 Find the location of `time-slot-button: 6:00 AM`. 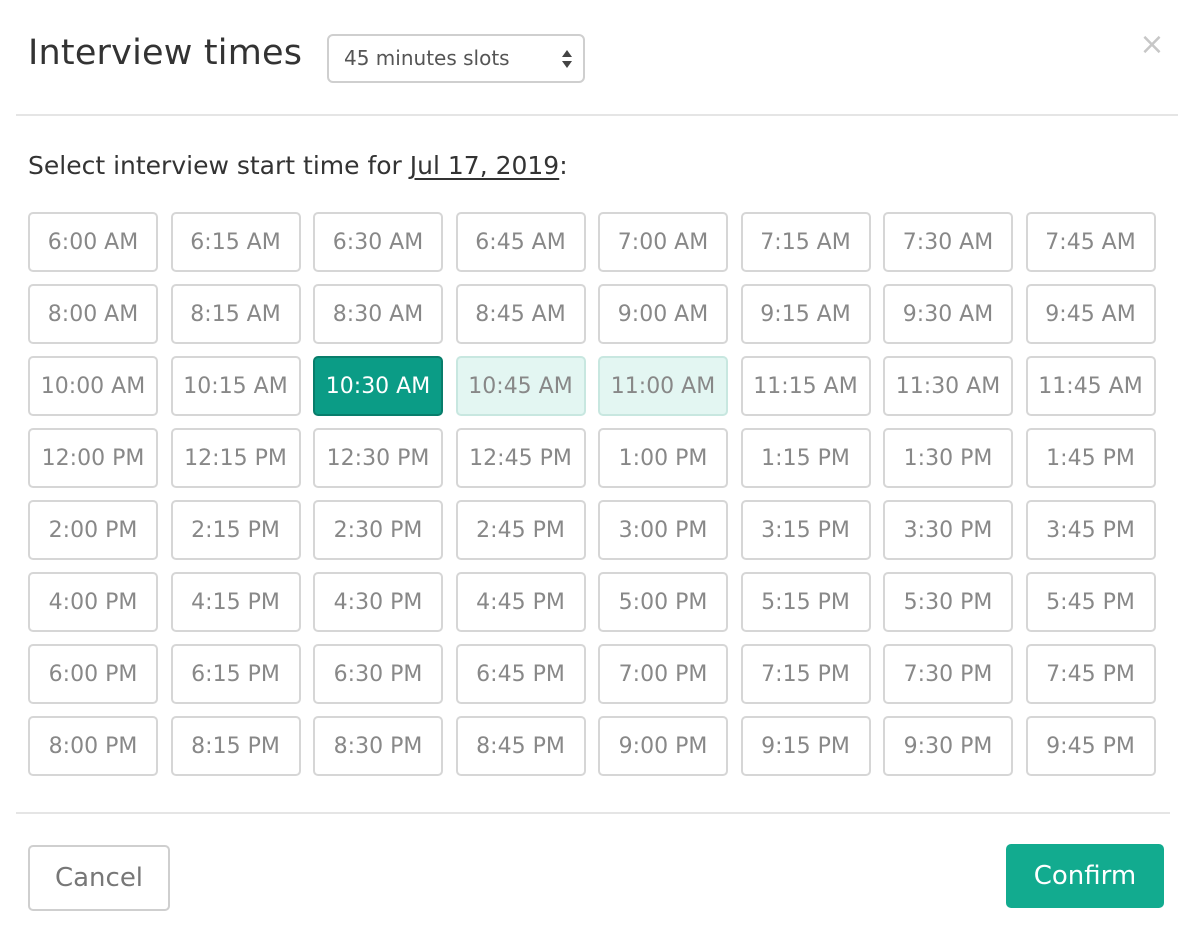

time-slot-button: 6:00 AM is located at coordinates (93, 242).